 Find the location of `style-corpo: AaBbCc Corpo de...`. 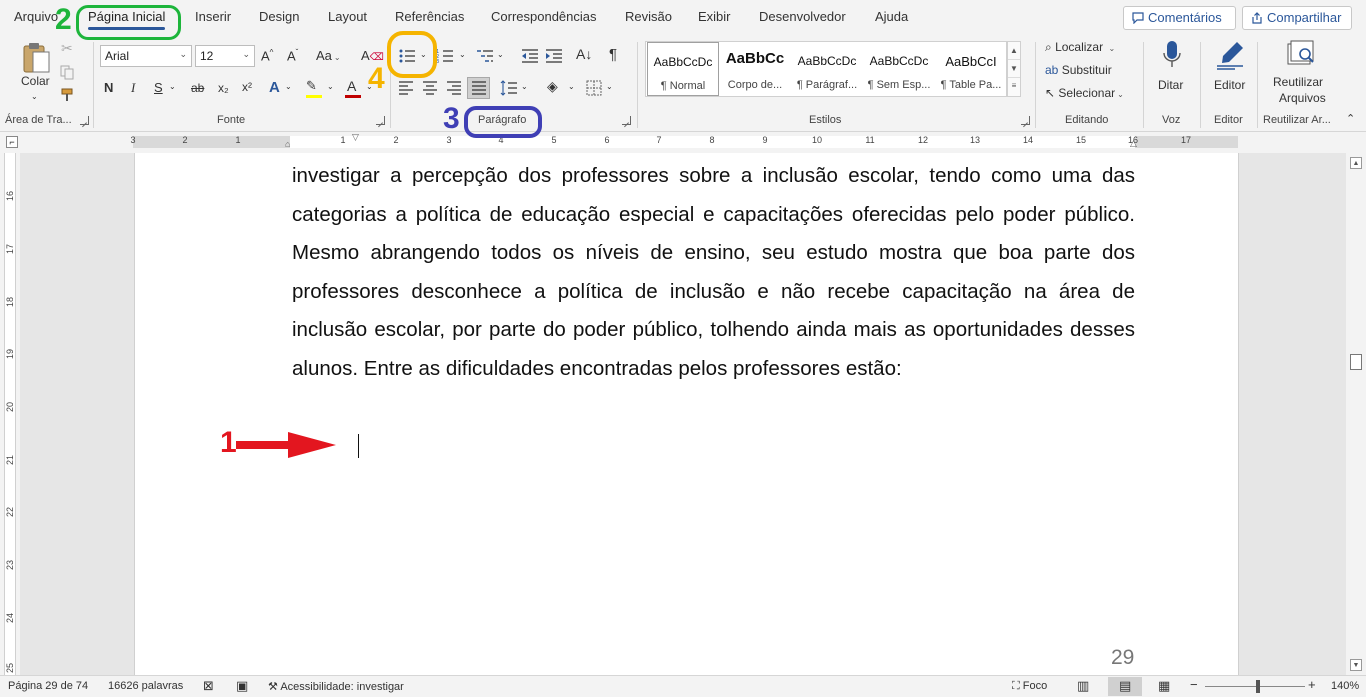

style-corpo: AaBbCc Corpo de... is located at coordinates (755, 69).